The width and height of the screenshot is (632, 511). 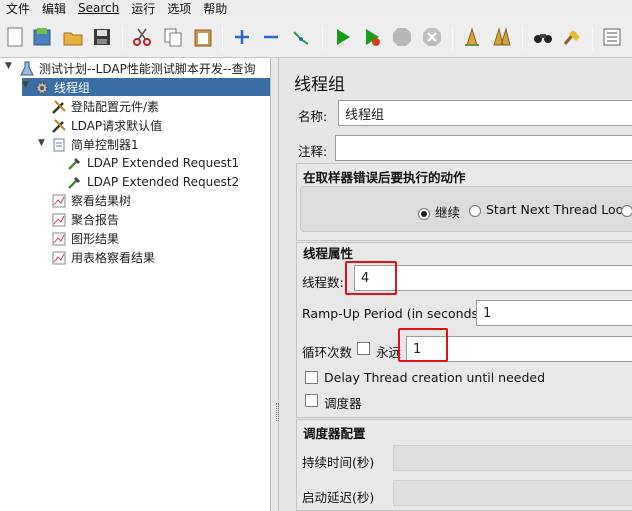 What do you see at coordinates (439, 211) in the screenshot?
I see `radio-continue: 继续` at bounding box center [439, 211].